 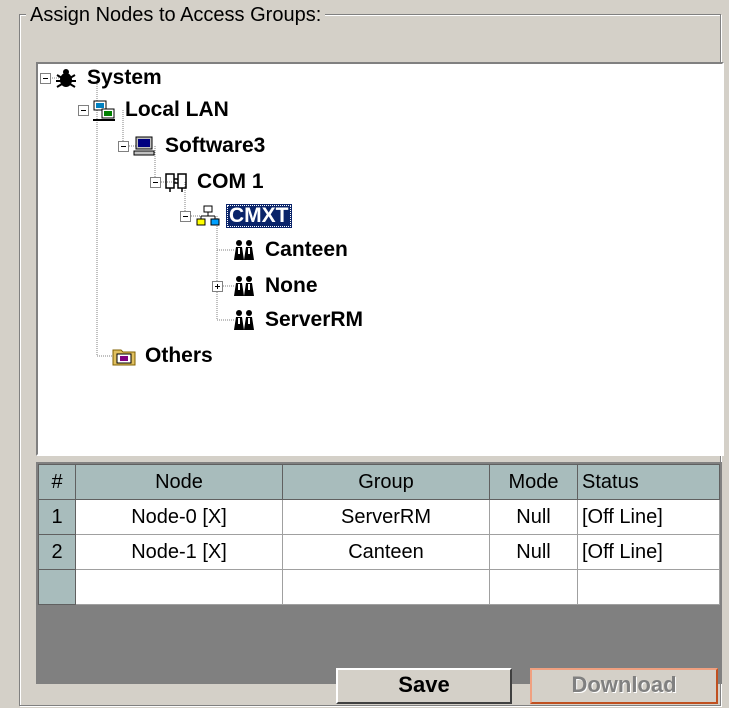 I want to click on tree-label: Others, so click(x=179, y=355).